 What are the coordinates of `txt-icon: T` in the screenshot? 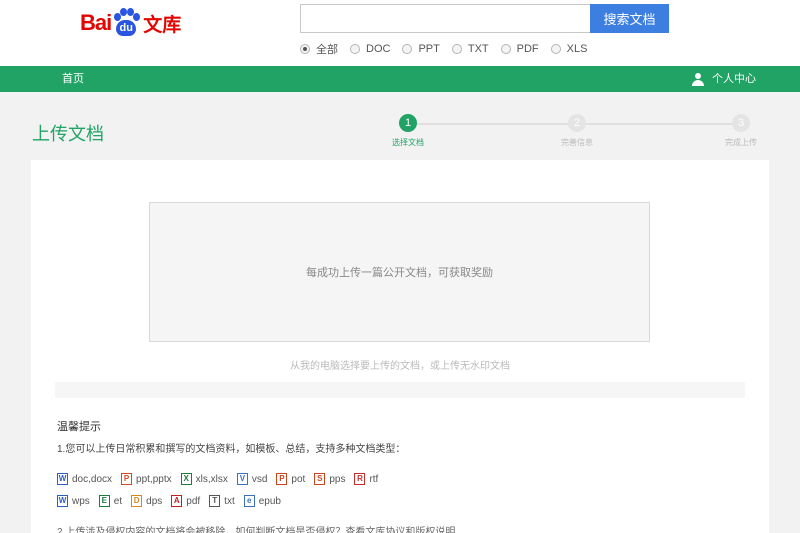 It's located at (215, 501).